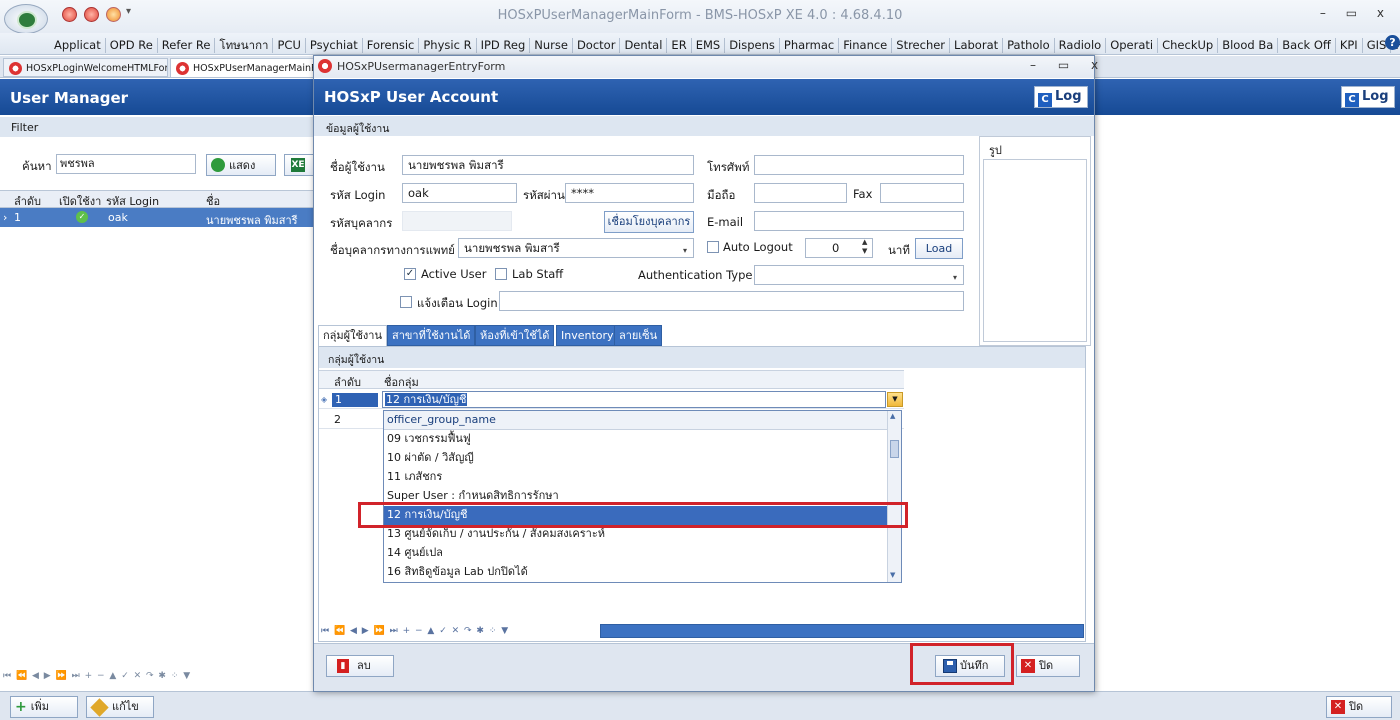 The image size is (1400, 720). Describe the element at coordinates (1068, 65) in the screenshot. I see `dialog-window-controls: – ▭ x` at that location.